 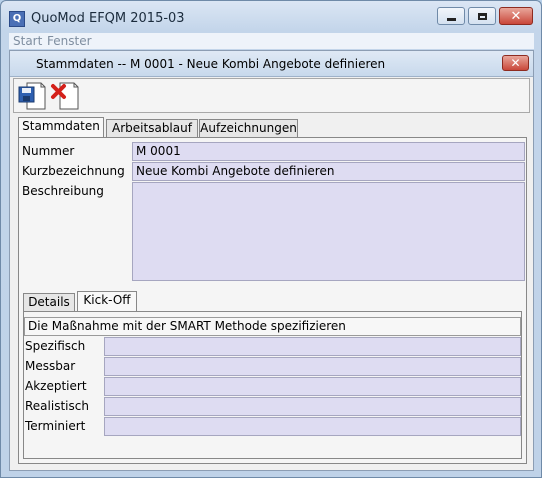 I want to click on tab-aufzeichnungen: Aufzeichnungen, so click(x=248, y=128).